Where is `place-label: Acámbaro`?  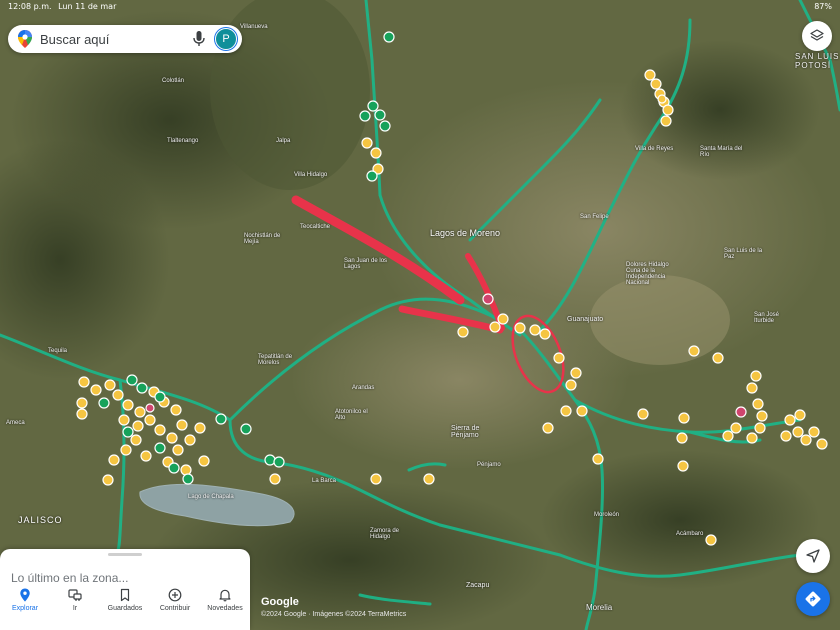
place-label: Acámbaro is located at coordinates (690, 534).